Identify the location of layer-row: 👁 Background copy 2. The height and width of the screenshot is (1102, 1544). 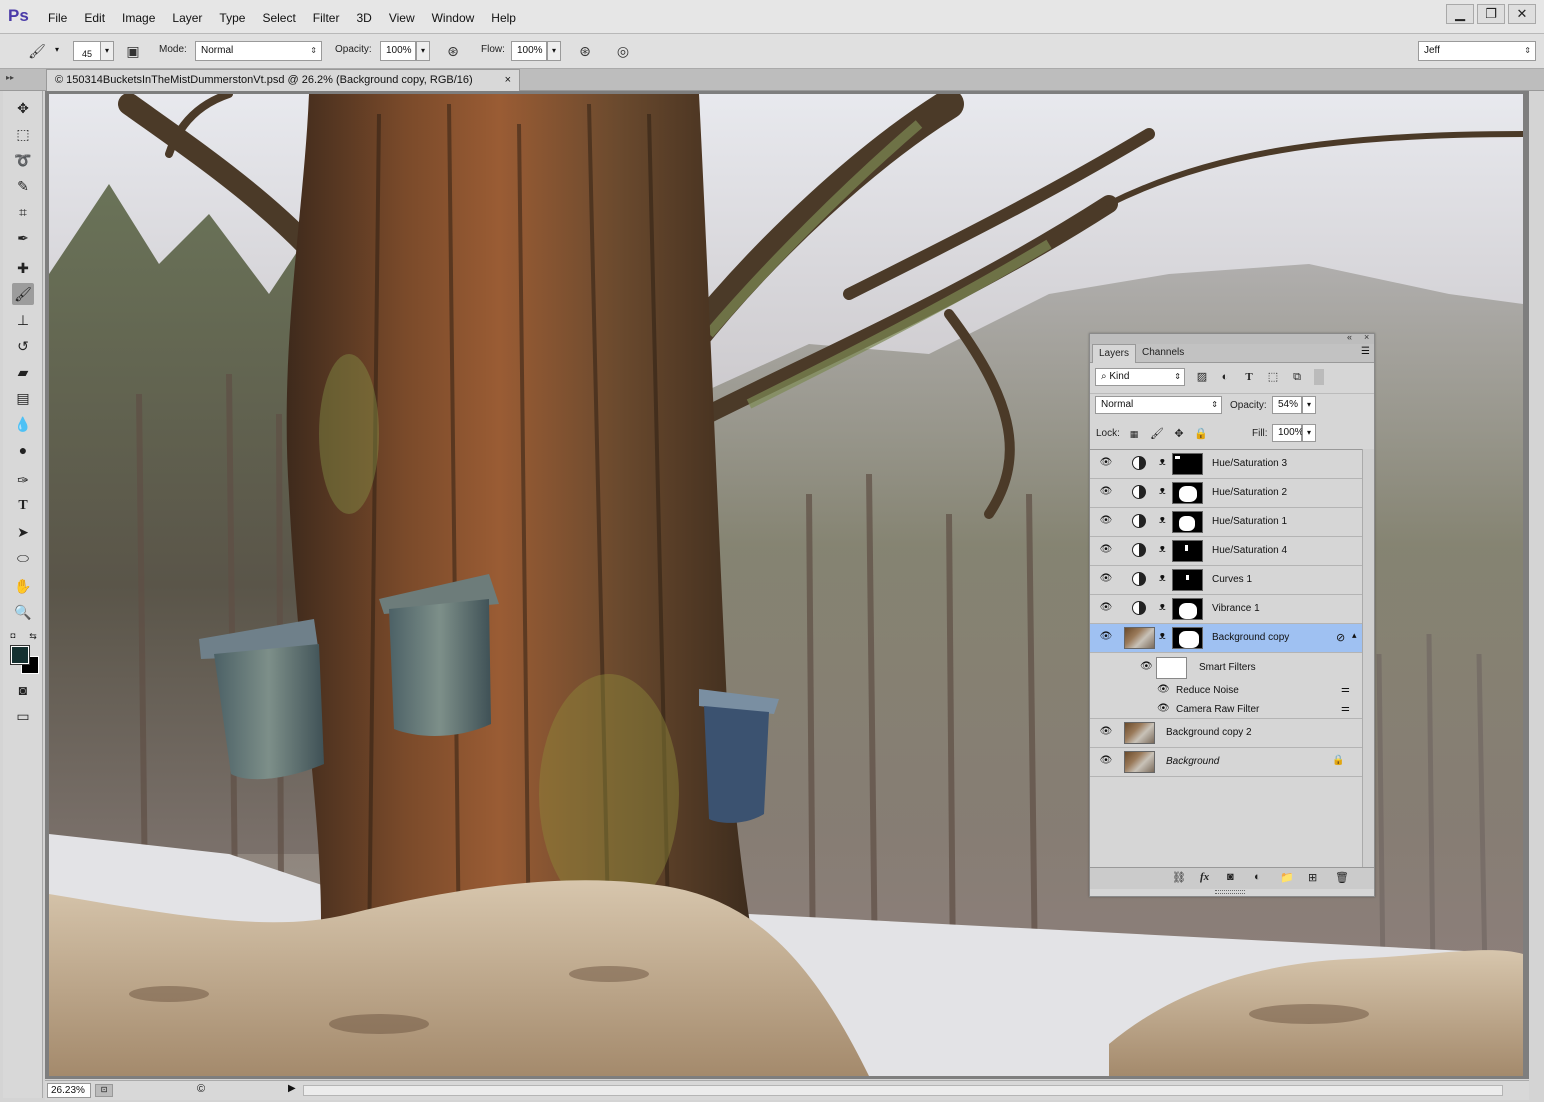
(1226, 733).